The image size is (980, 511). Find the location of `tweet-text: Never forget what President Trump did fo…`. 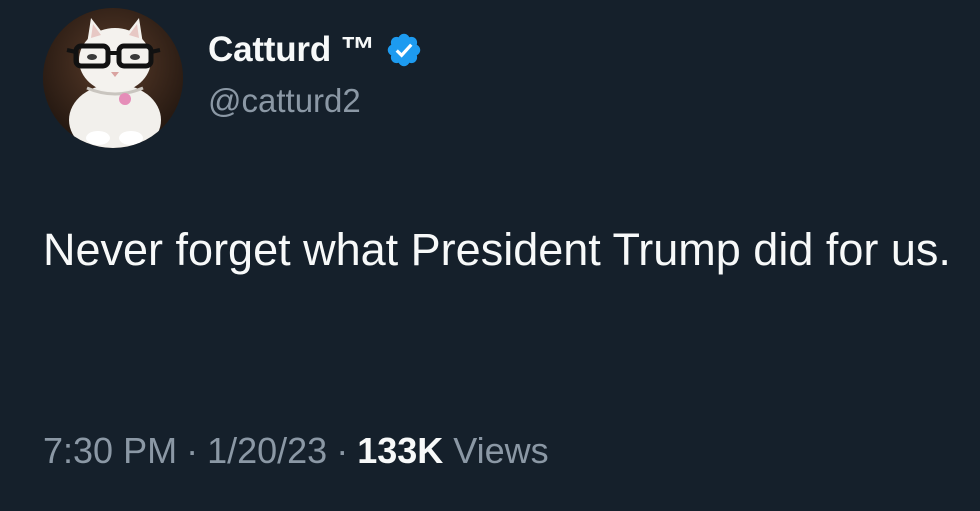

tweet-text: Never forget what President Trump did fo… is located at coordinates (497, 249).